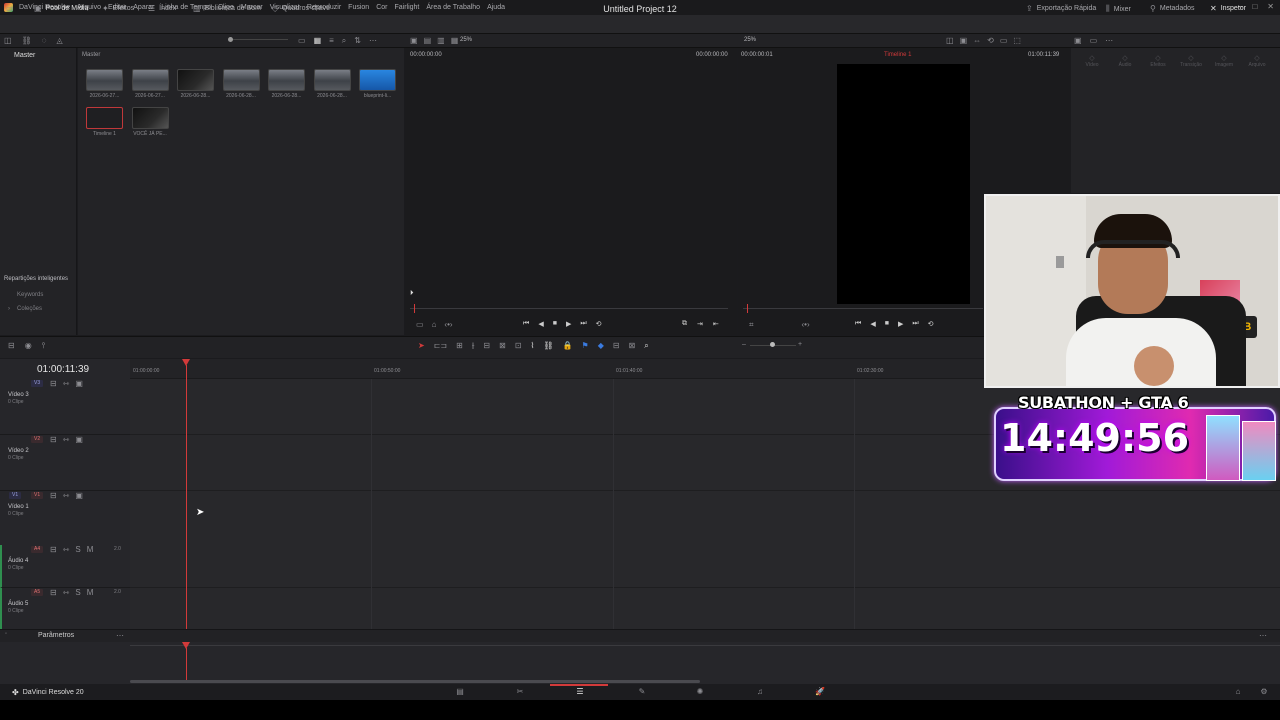 This screenshot has height=720, width=1280. I want to click on transform-icon: ⇔, so click(977, 40).